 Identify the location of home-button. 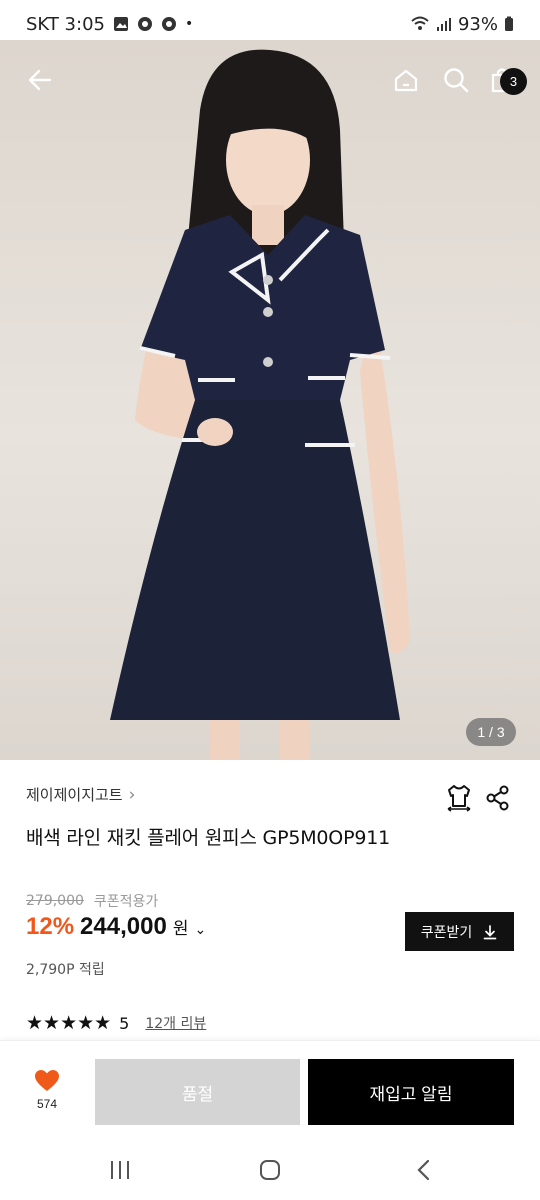
(406, 80).